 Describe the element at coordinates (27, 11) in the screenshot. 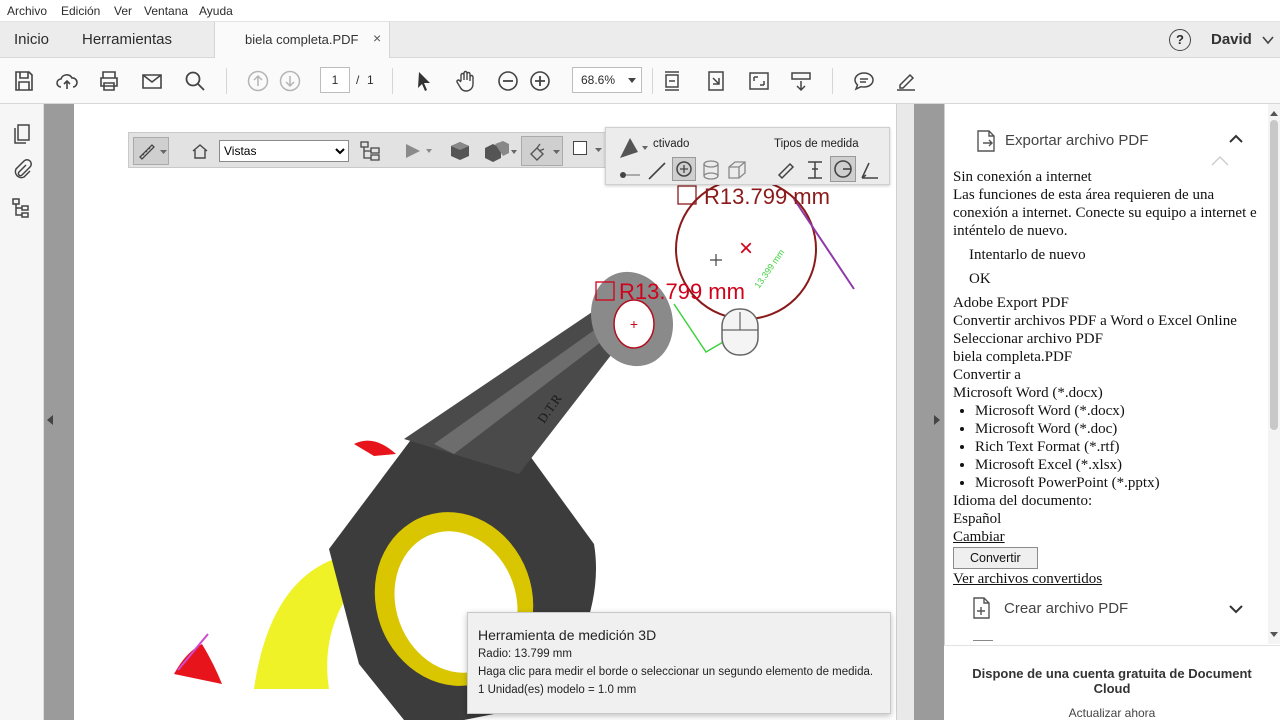

I see `menu-archivo: Archivo` at that location.